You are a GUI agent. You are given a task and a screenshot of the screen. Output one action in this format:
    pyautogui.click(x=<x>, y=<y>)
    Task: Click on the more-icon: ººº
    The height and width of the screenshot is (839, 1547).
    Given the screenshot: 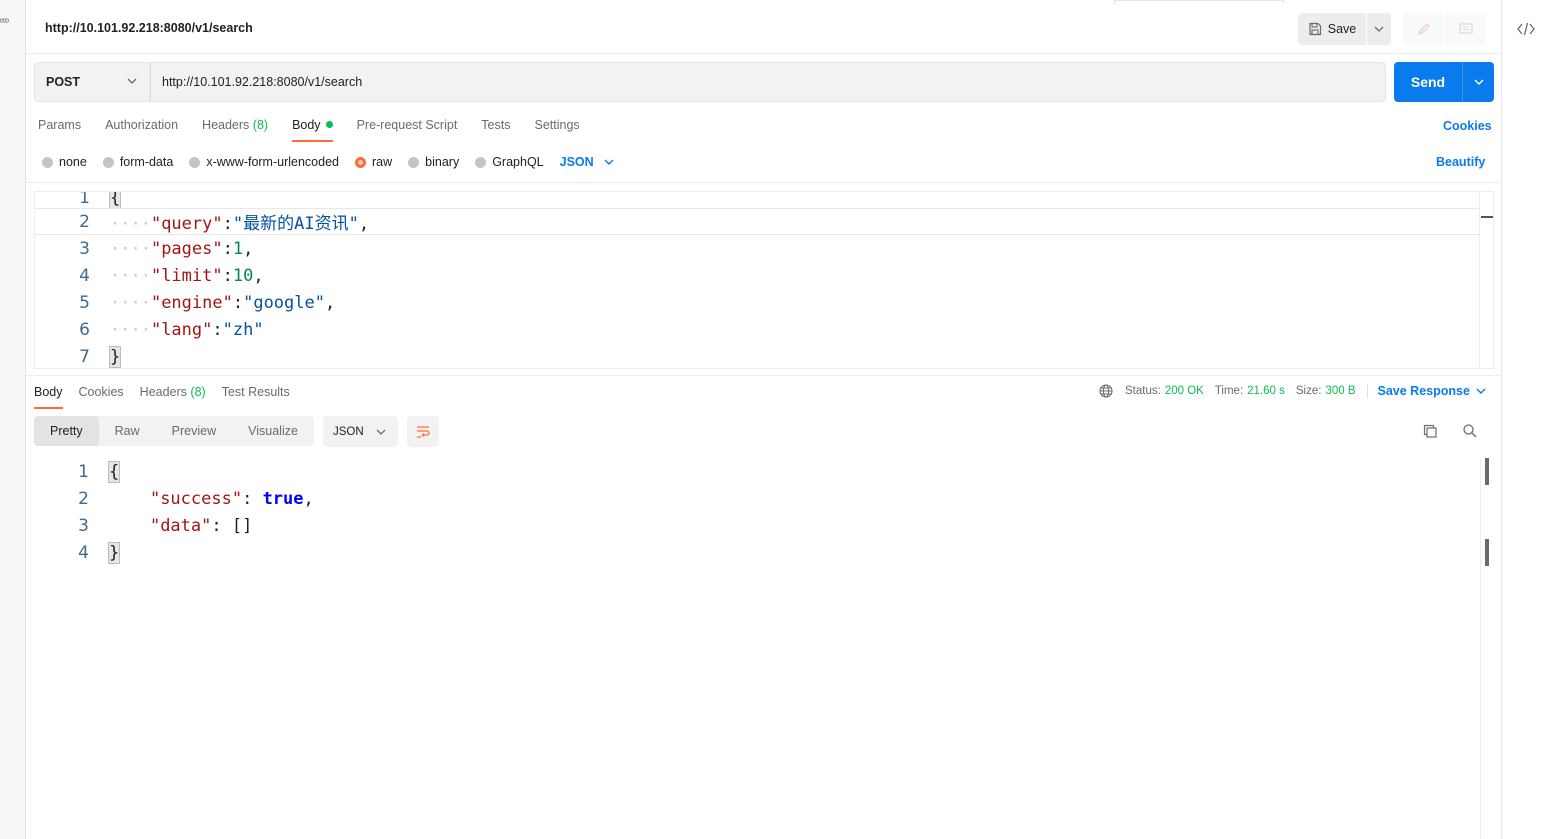 What is the action you would take?
    pyautogui.click(x=4, y=23)
    